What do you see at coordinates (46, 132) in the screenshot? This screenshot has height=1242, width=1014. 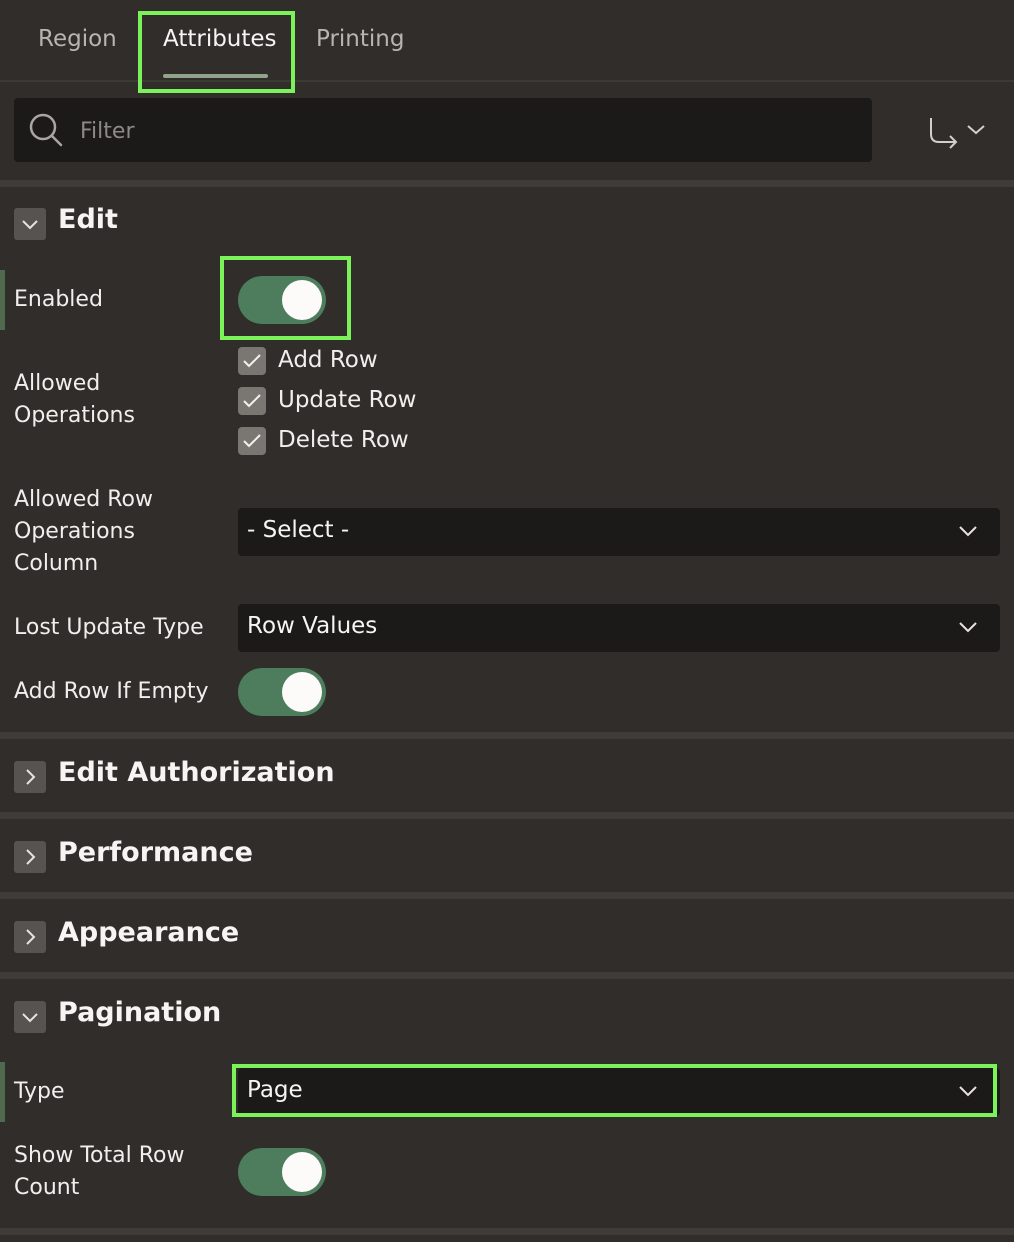 I see `search-icon` at bounding box center [46, 132].